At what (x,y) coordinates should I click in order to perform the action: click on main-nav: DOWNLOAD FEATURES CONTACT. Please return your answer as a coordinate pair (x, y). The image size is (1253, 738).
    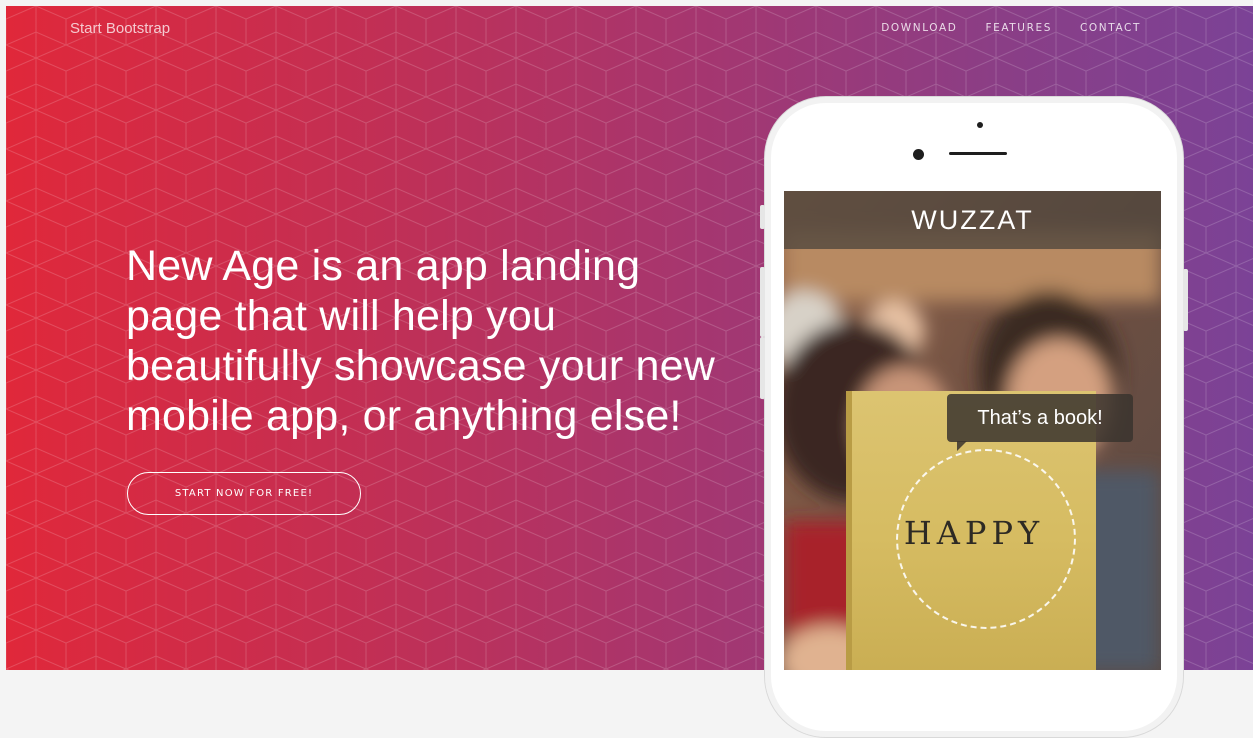
    Looking at the image, I should click on (1011, 28).